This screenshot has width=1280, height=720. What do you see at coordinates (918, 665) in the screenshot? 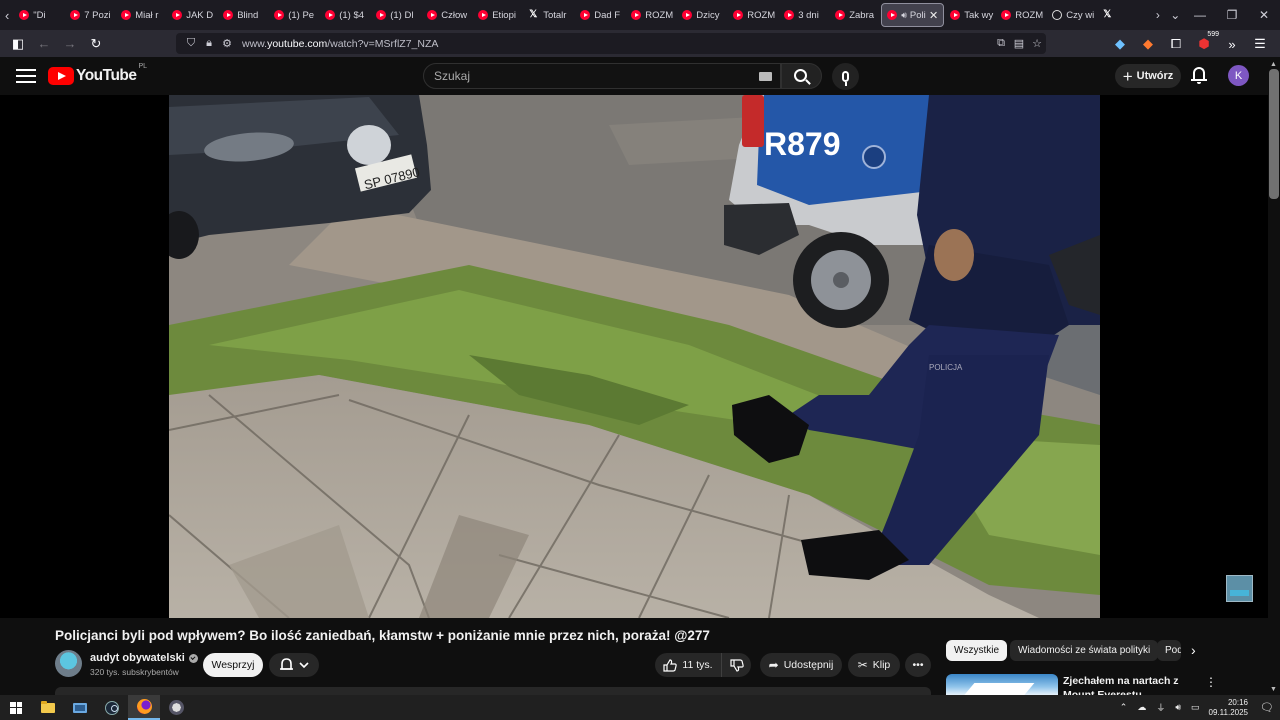
I see `more-actions-icon: •••` at bounding box center [918, 665].